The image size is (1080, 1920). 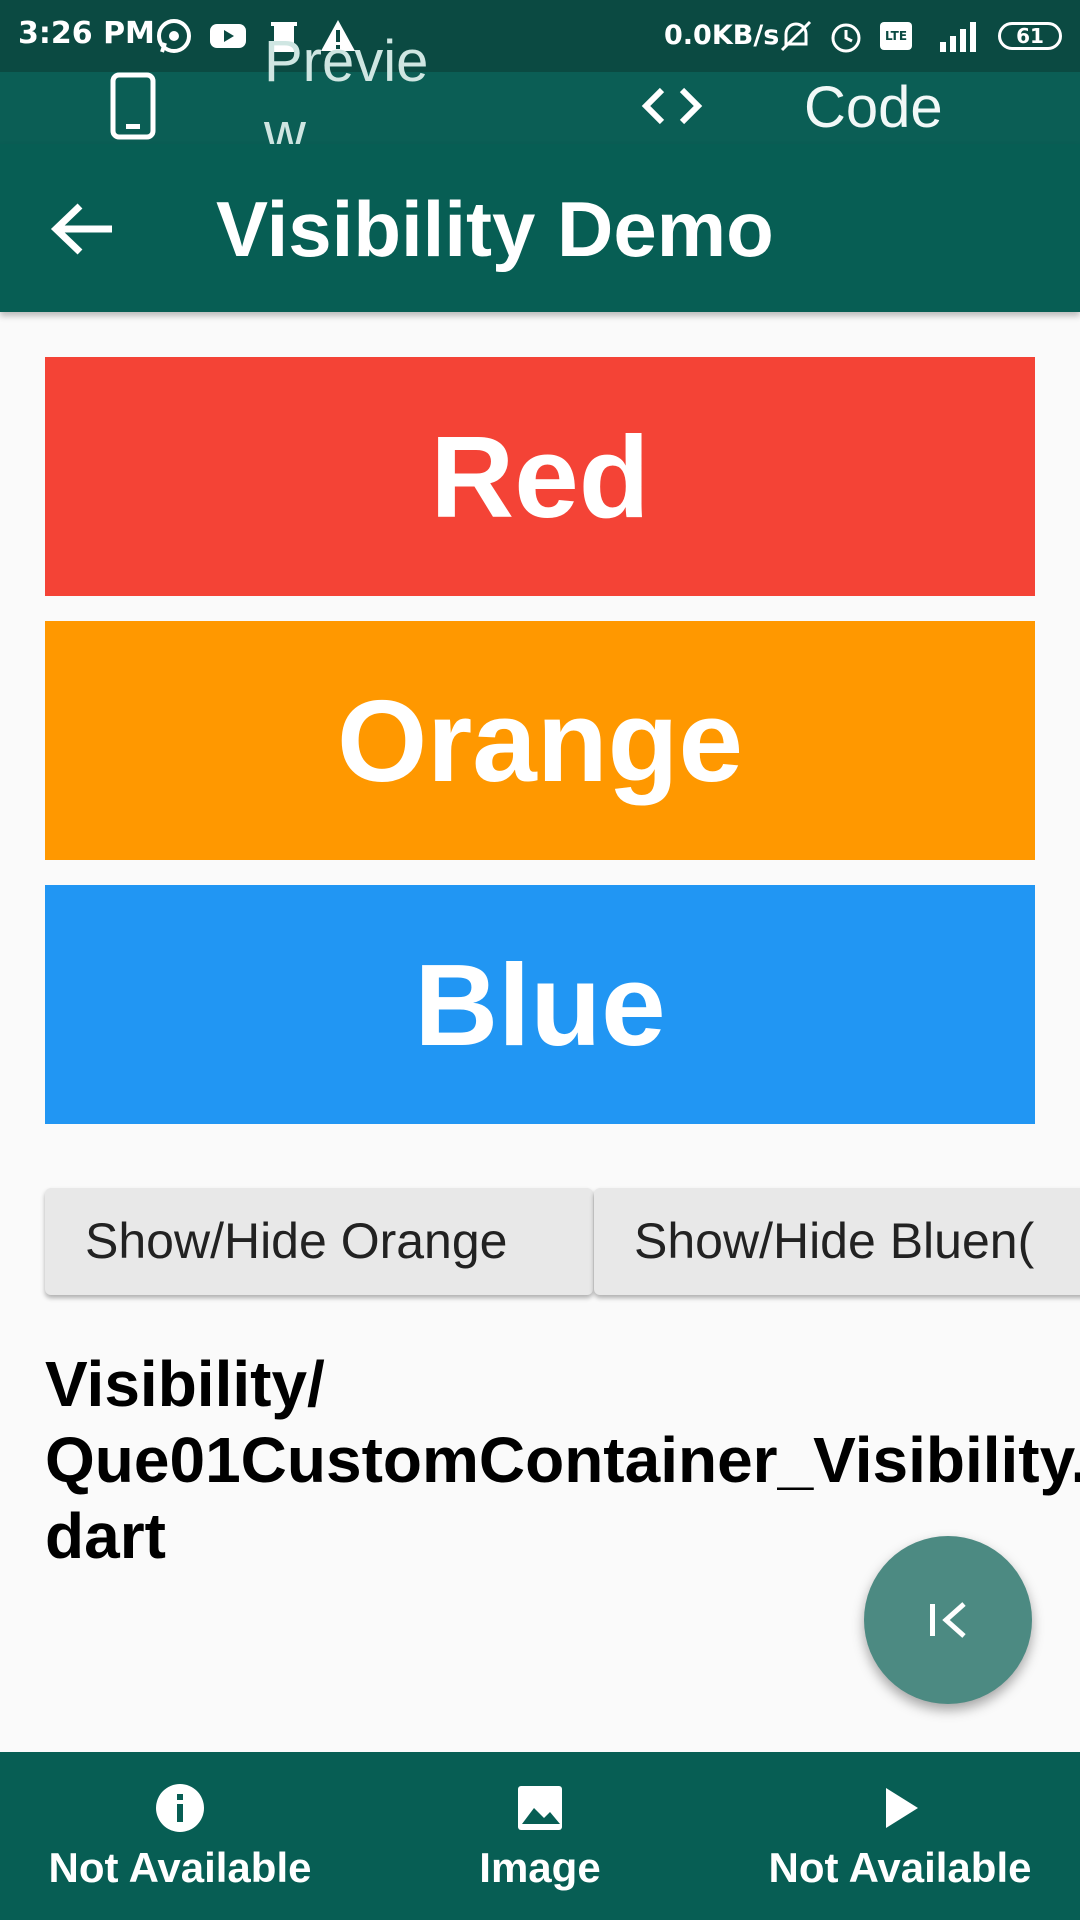 I want to click on code-tab: Code, so click(x=873, y=108).